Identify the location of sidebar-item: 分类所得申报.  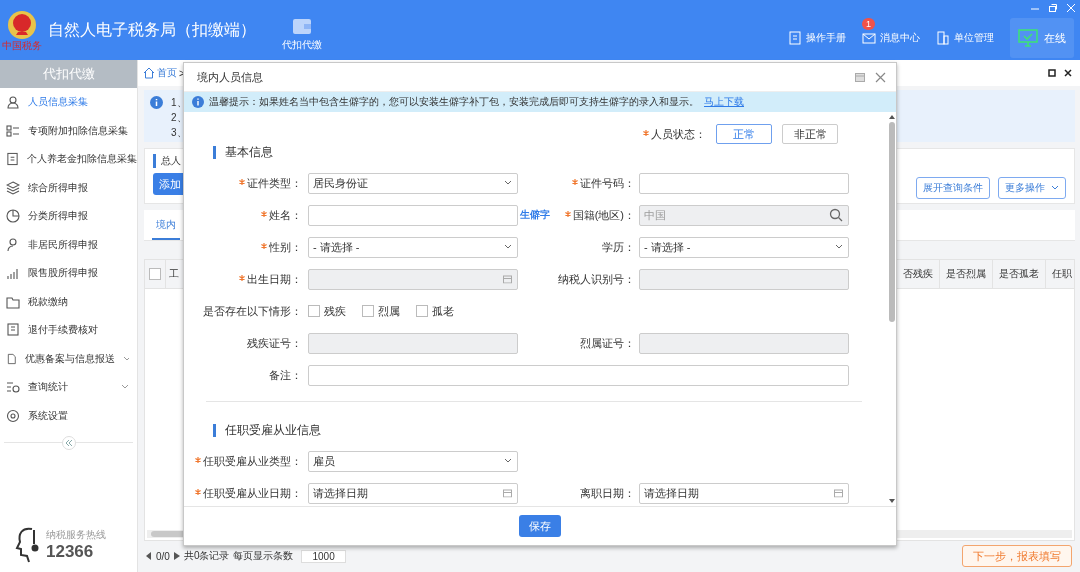
(68, 216).